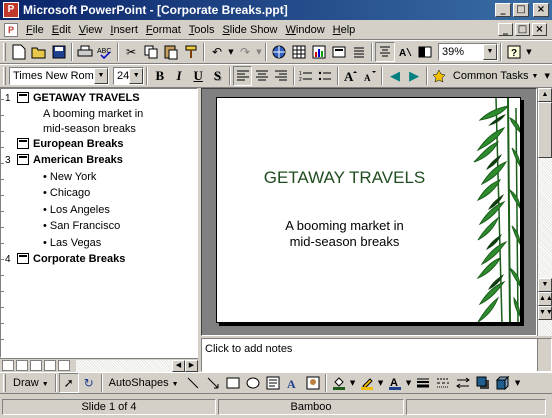 The image size is (552, 418). I want to click on outline-body-text: mid-season breaks, so click(89, 129).